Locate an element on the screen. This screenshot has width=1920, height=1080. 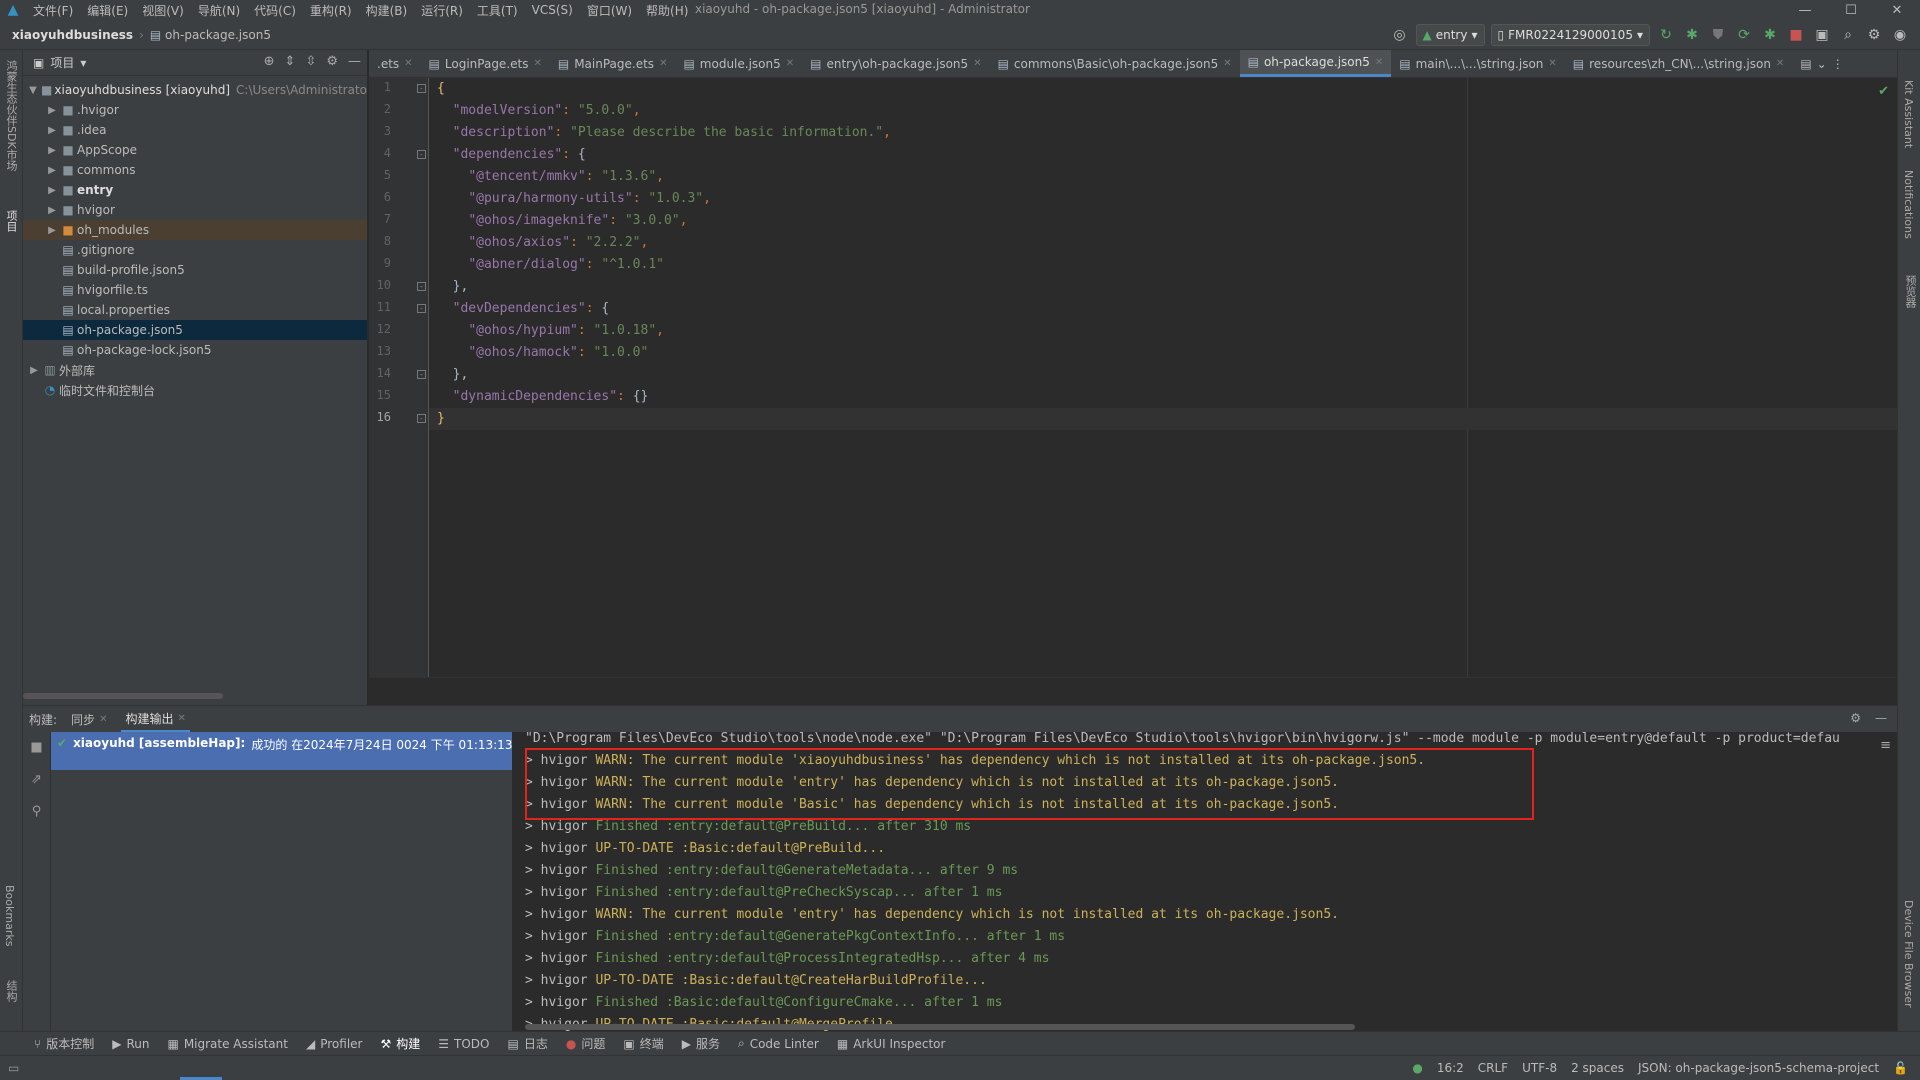
tree-item-oh-package-lock: ▤ oh-package-lock.json5 is located at coordinates (195, 350).